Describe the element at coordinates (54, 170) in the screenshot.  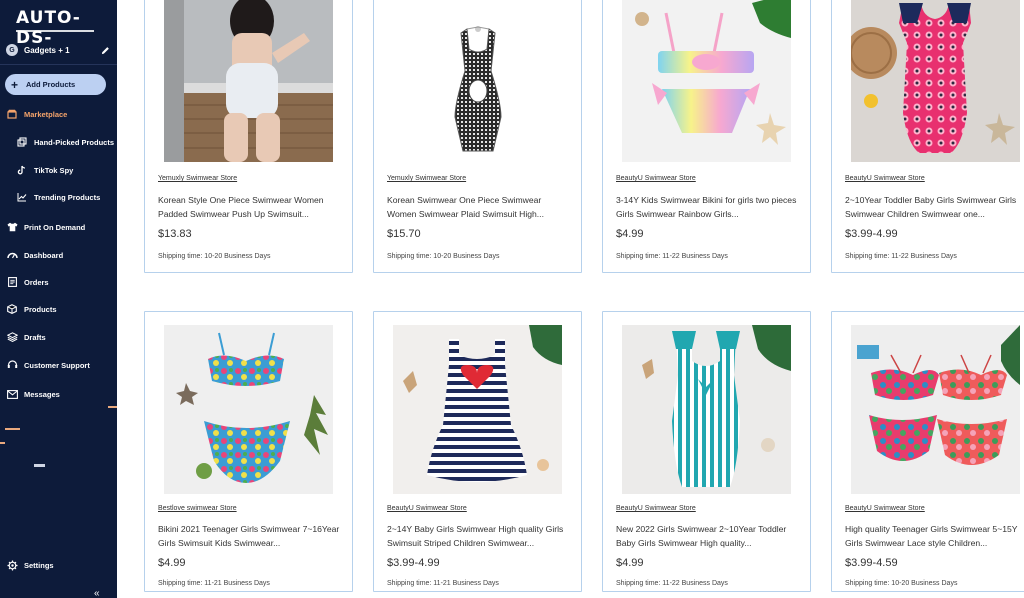
I see `sidebar-item-label: TikTok Spy` at that location.